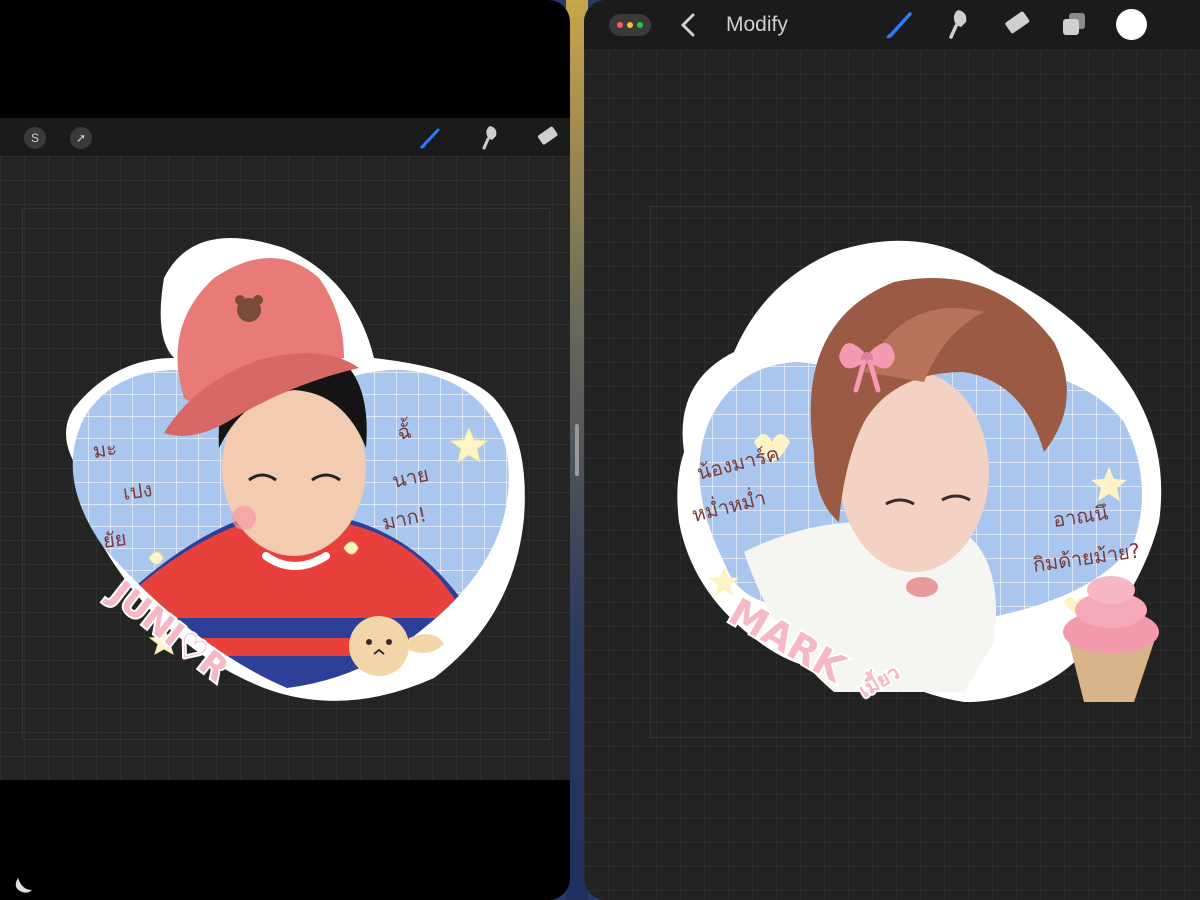 This screenshot has height=900, width=1200. I want to click on right-topbar: Modify, so click(892, 25).